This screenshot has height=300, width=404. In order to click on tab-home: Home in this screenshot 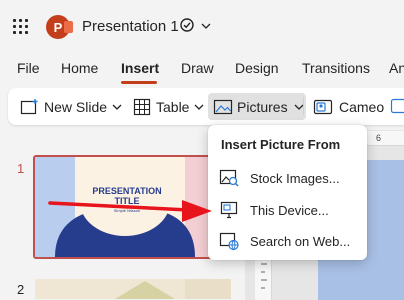, I will do `click(79, 68)`.